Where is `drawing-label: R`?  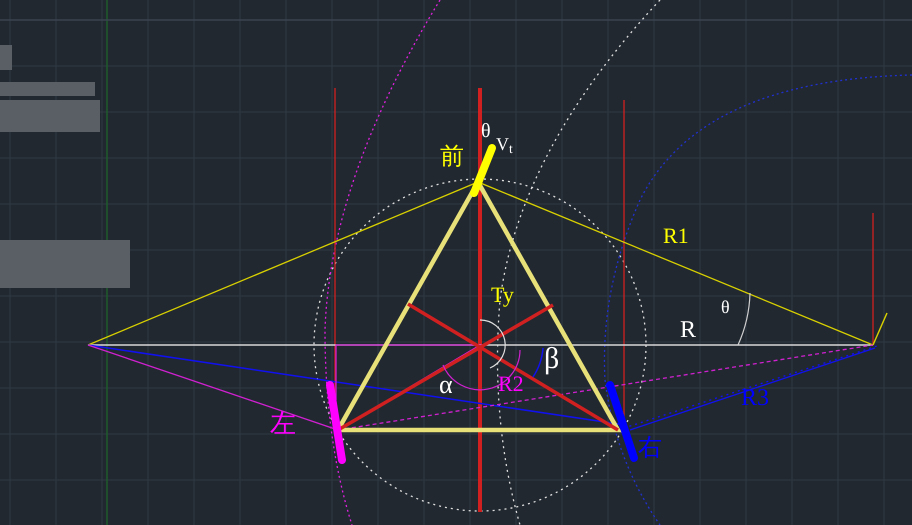
drawing-label: R is located at coordinates (688, 330).